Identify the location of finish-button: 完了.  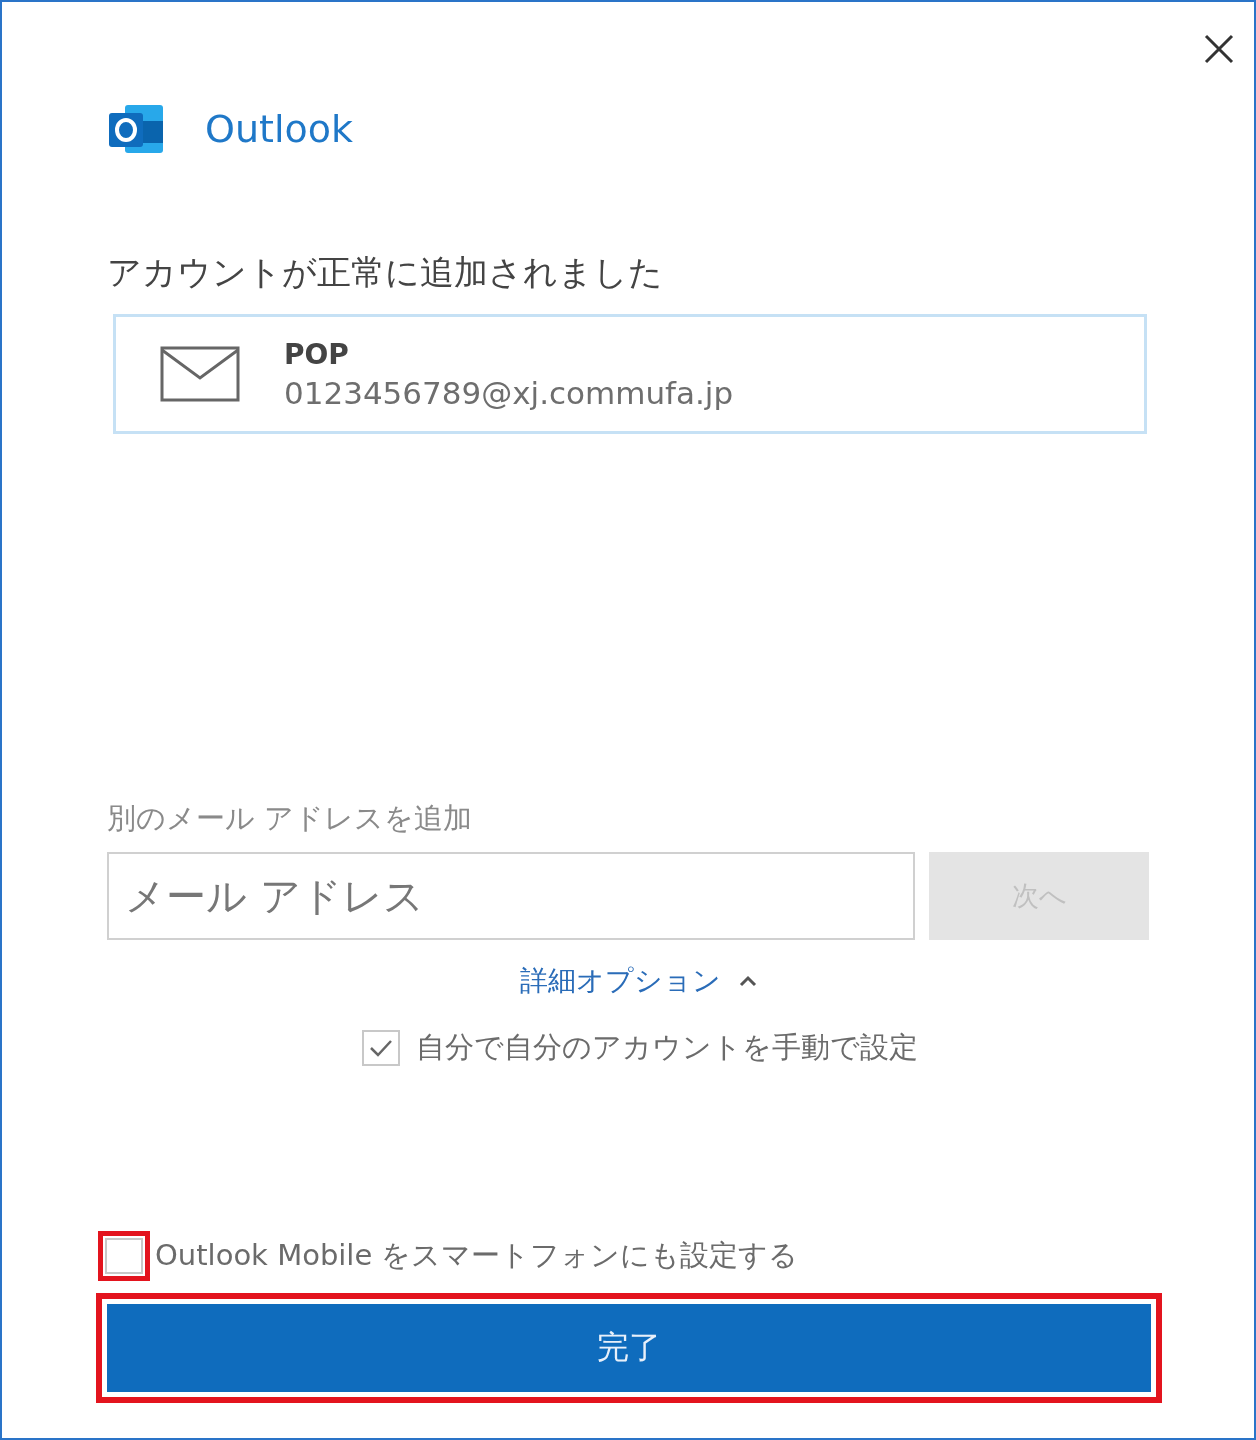
(629, 1348).